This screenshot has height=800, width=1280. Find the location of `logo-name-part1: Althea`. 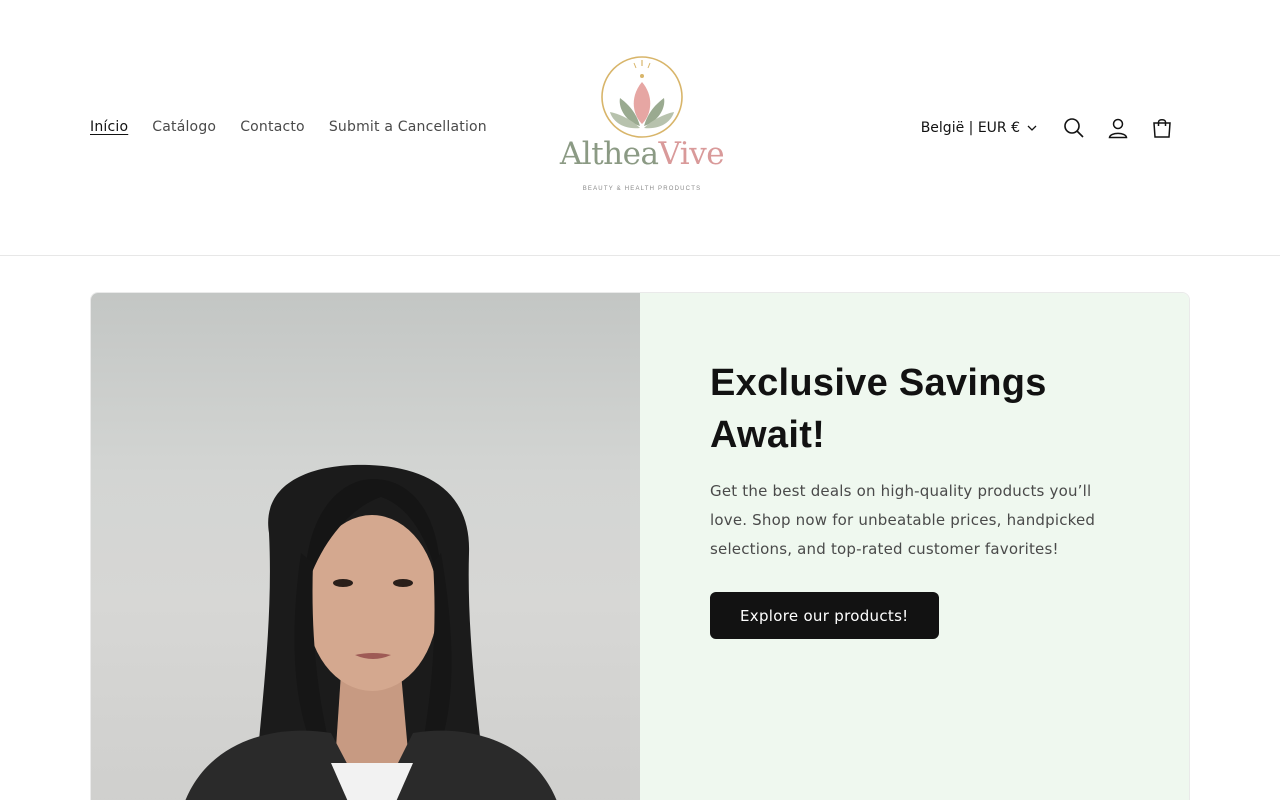

logo-name-part1: Althea is located at coordinates (609, 154).